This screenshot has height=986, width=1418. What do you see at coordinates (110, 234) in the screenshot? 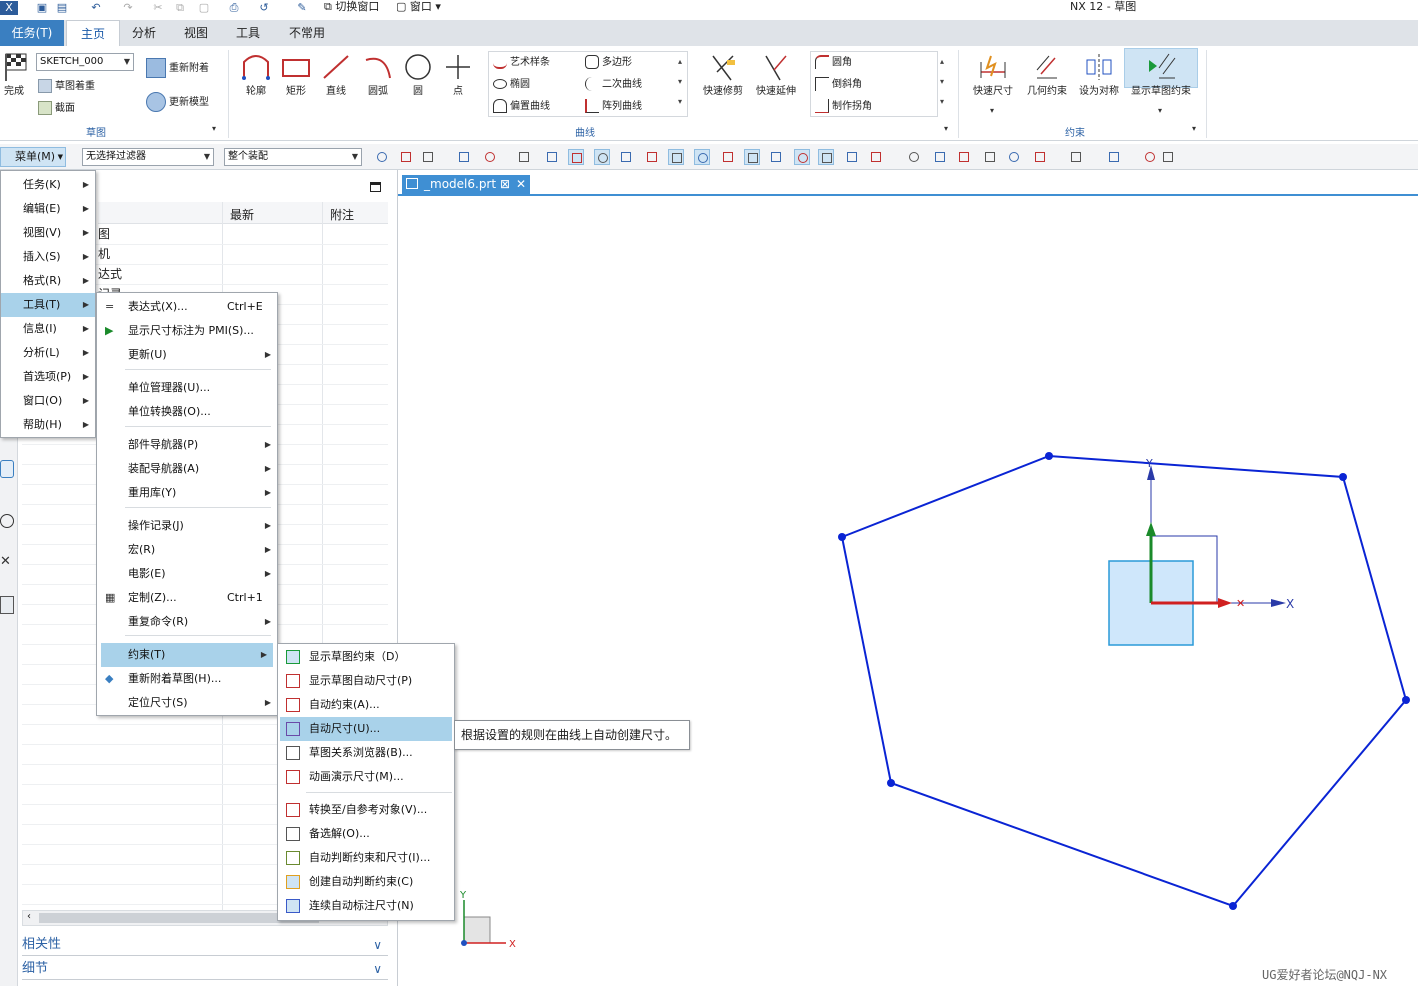
I see `list-item: 图` at bounding box center [110, 234].